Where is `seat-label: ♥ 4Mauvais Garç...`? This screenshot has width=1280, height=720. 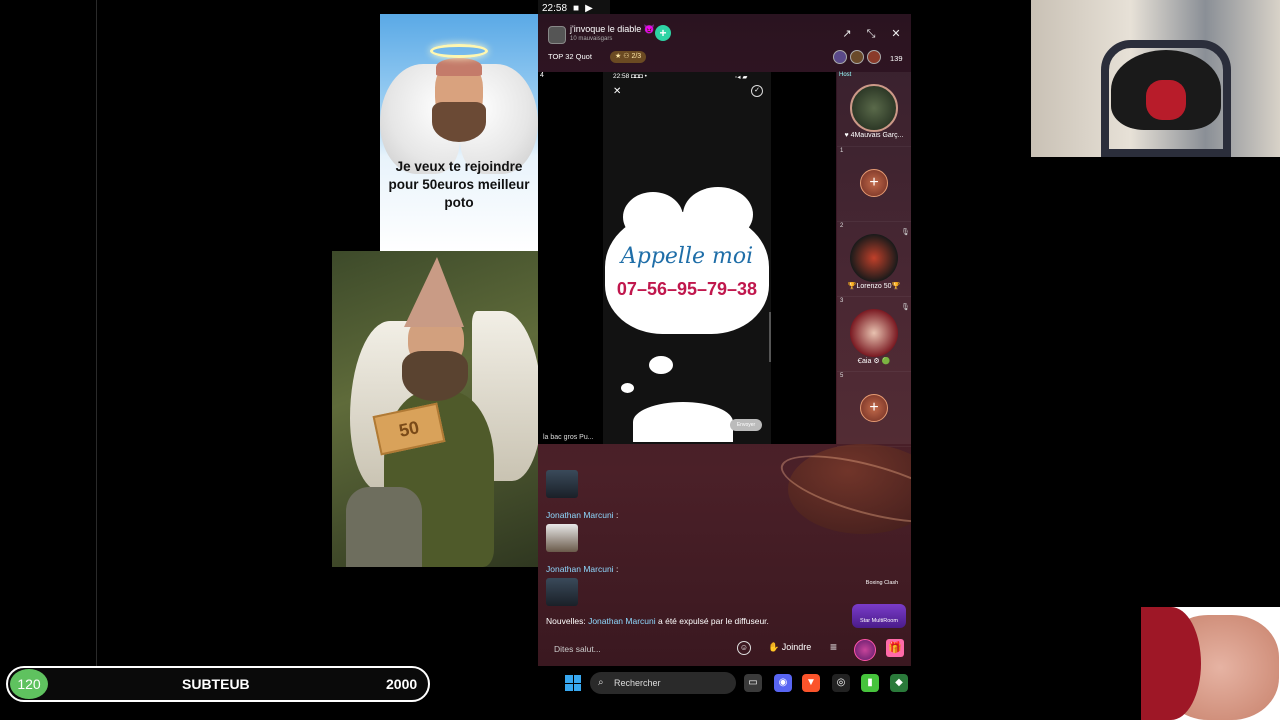
seat-label: ♥ 4Mauvais Garç... is located at coordinates (874, 135).